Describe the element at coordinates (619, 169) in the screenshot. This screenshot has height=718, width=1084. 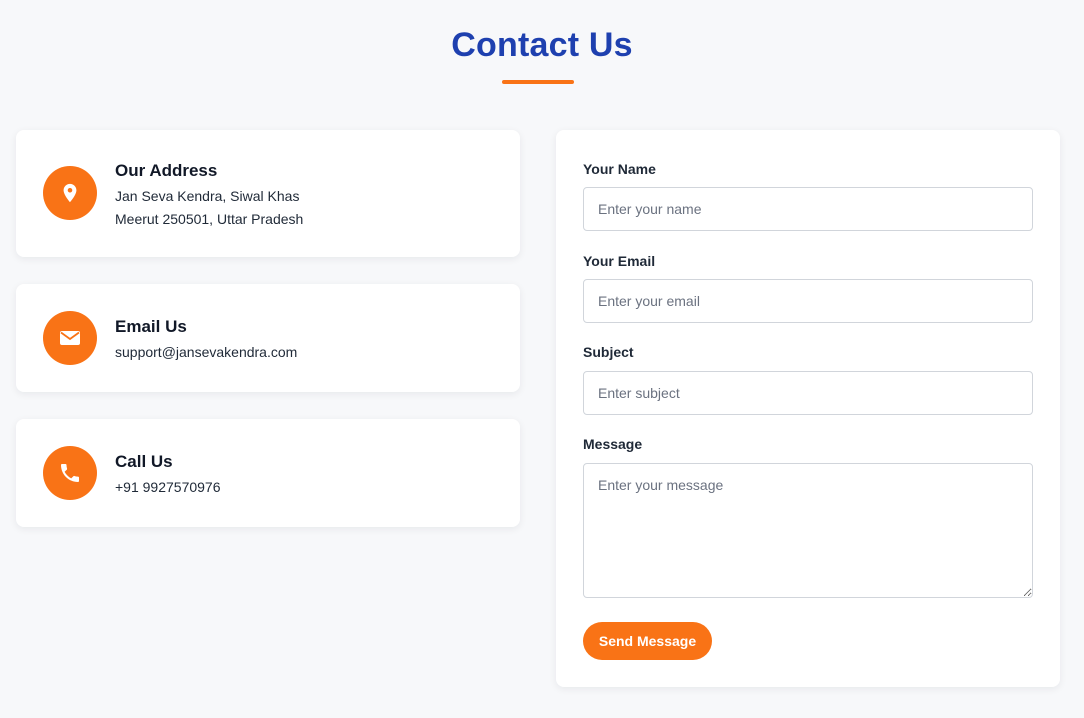
I see `name-label: Your Name` at that location.